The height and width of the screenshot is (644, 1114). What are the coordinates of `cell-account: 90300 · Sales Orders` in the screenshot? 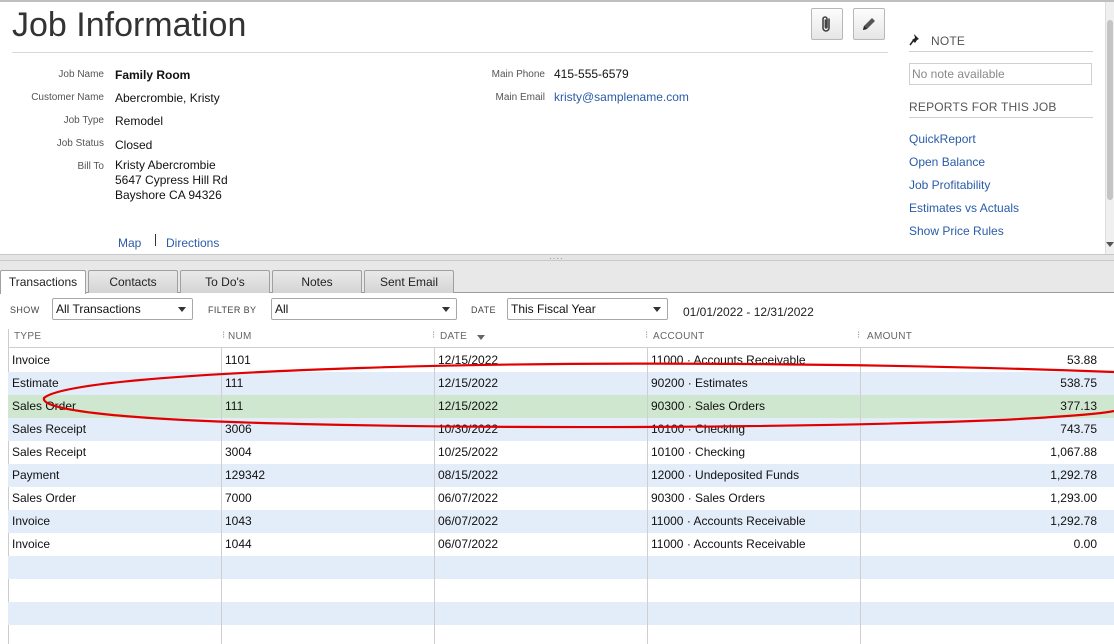 It's located at (708, 406).